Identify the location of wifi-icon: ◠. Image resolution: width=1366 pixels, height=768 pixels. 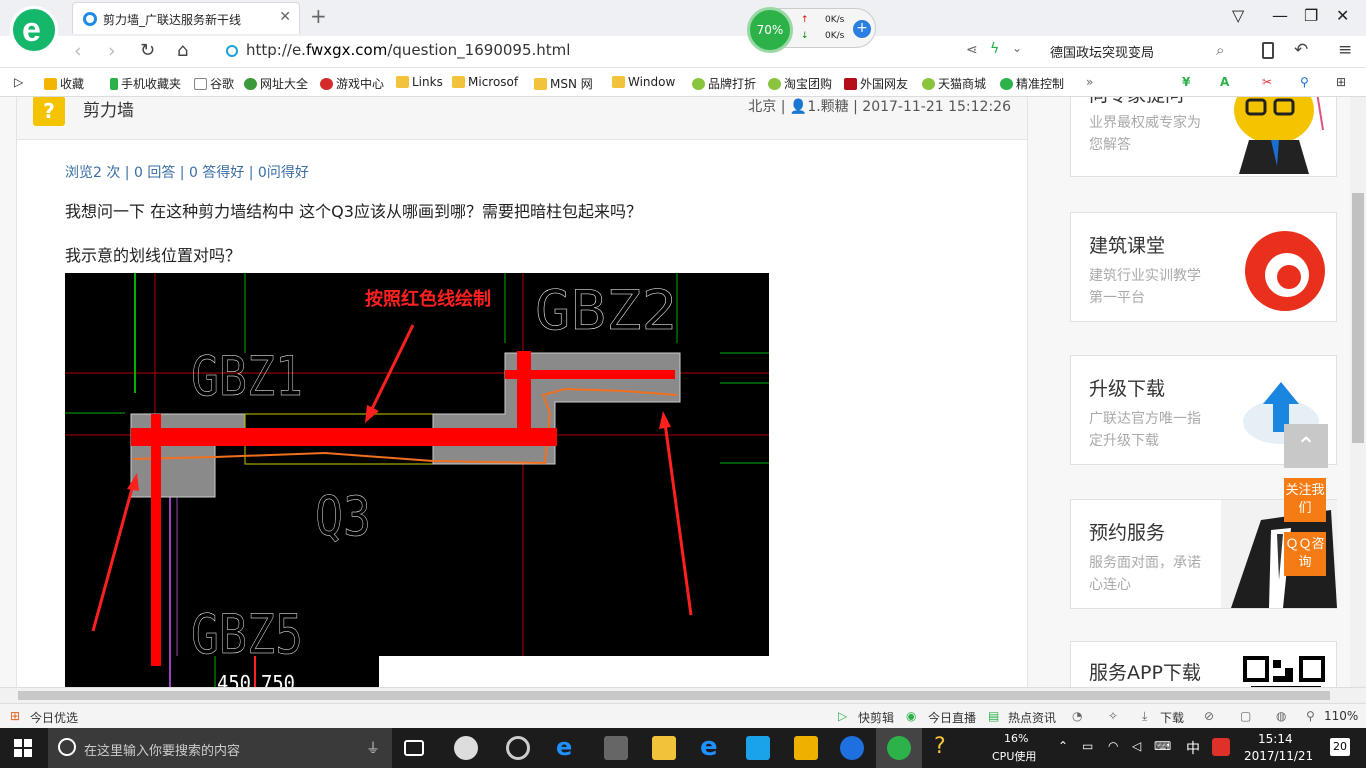
(1113, 746).